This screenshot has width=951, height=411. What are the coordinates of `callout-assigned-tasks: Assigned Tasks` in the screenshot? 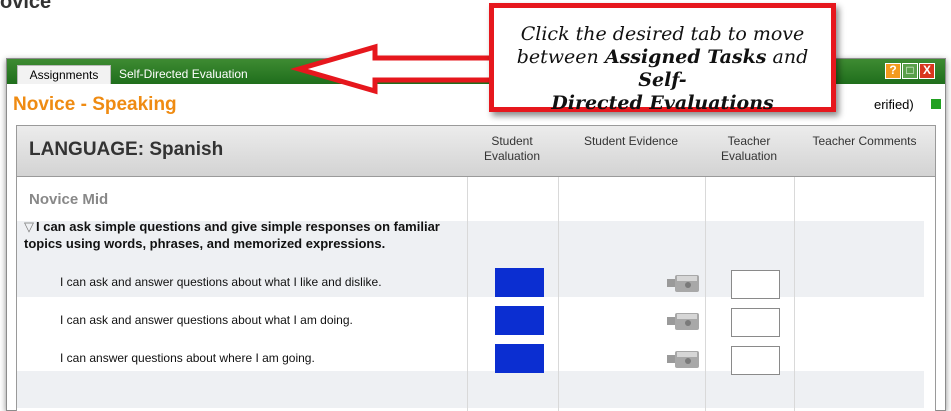 It's located at (685, 57).